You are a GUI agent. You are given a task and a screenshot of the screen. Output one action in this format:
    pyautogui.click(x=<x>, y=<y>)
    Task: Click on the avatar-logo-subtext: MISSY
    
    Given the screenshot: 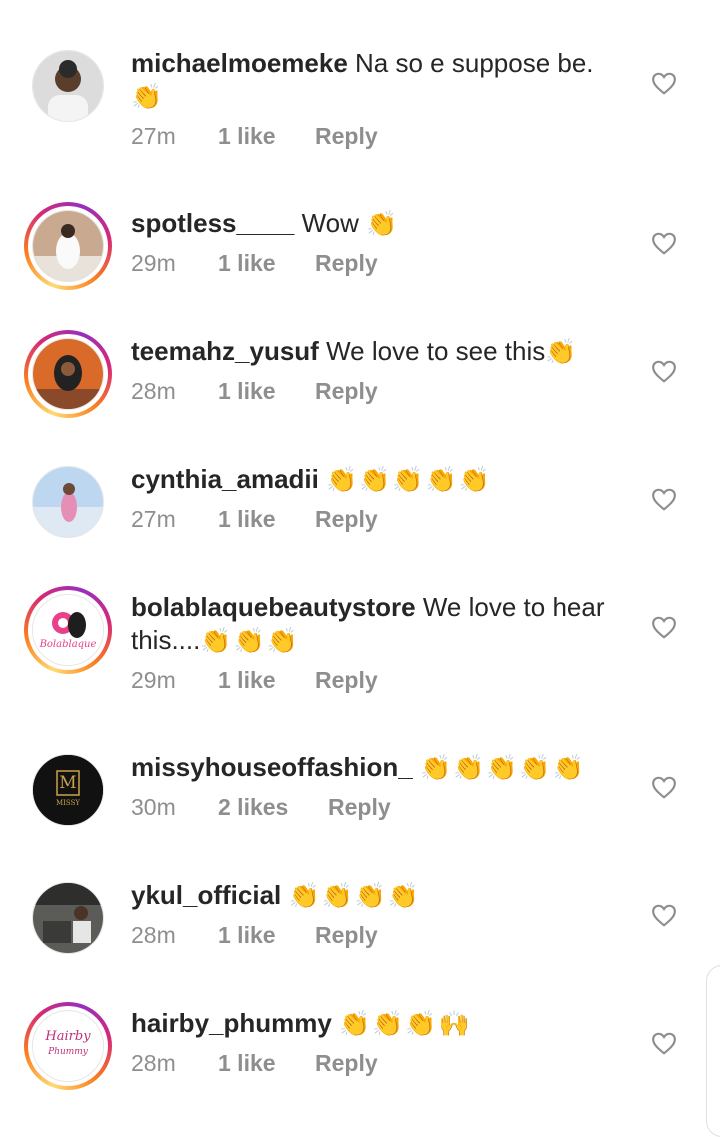 What is the action you would take?
    pyautogui.click(x=68, y=803)
    